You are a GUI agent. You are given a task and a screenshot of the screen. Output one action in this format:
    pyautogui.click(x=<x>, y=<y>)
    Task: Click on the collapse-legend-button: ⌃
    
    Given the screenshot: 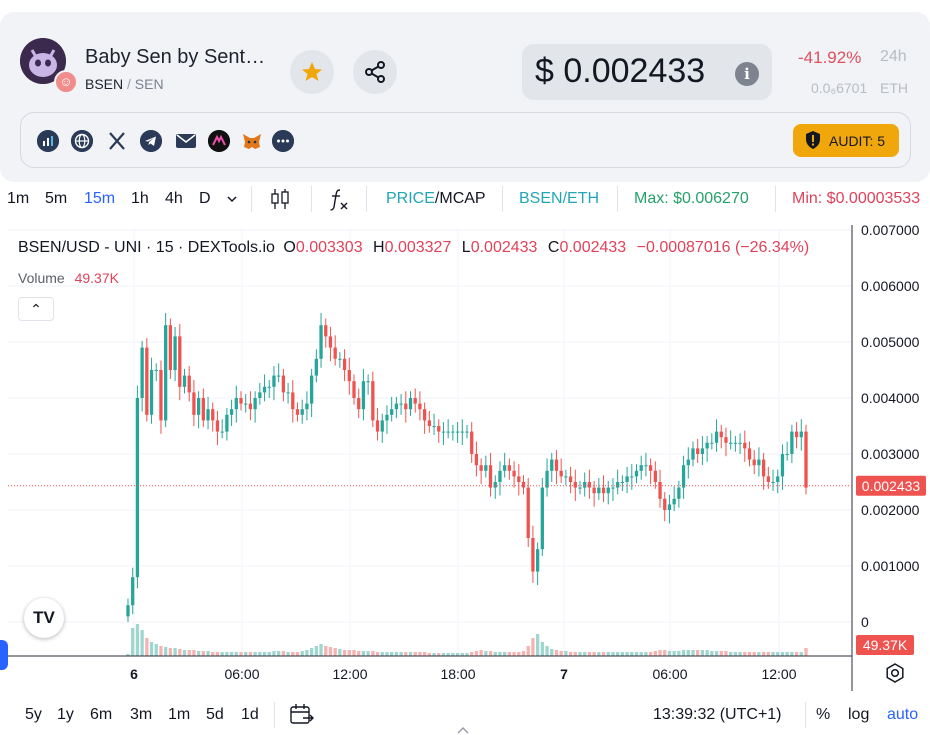 What is the action you would take?
    pyautogui.click(x=36, y=309)
    